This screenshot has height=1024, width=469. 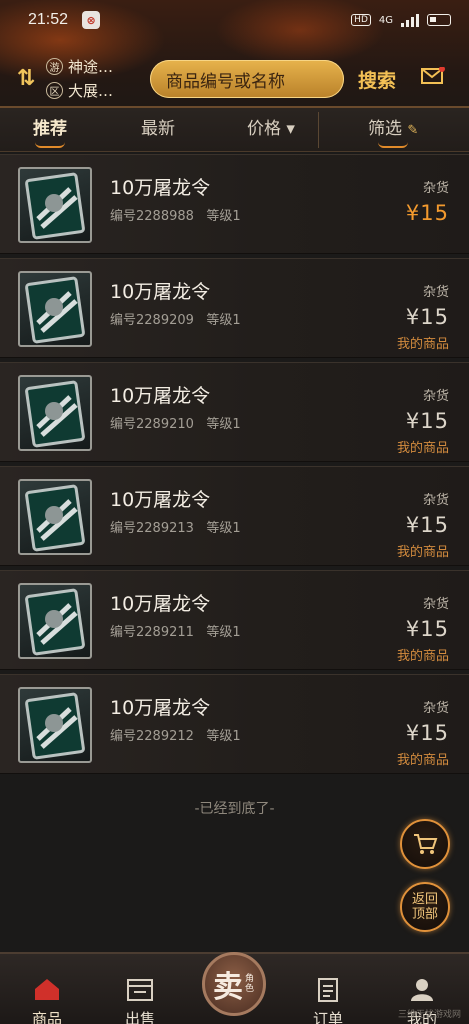 I want to click on cart-button, so click(x=425, y=844).